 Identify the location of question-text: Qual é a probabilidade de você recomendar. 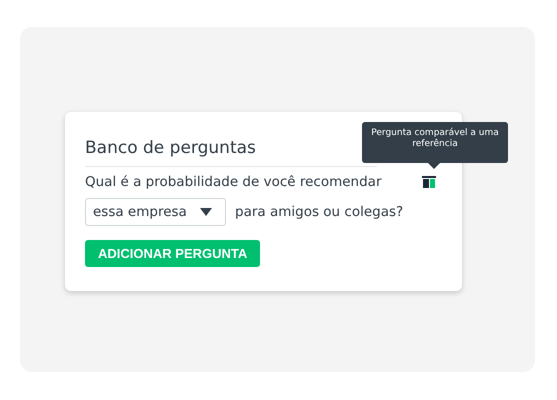
(233, 182).